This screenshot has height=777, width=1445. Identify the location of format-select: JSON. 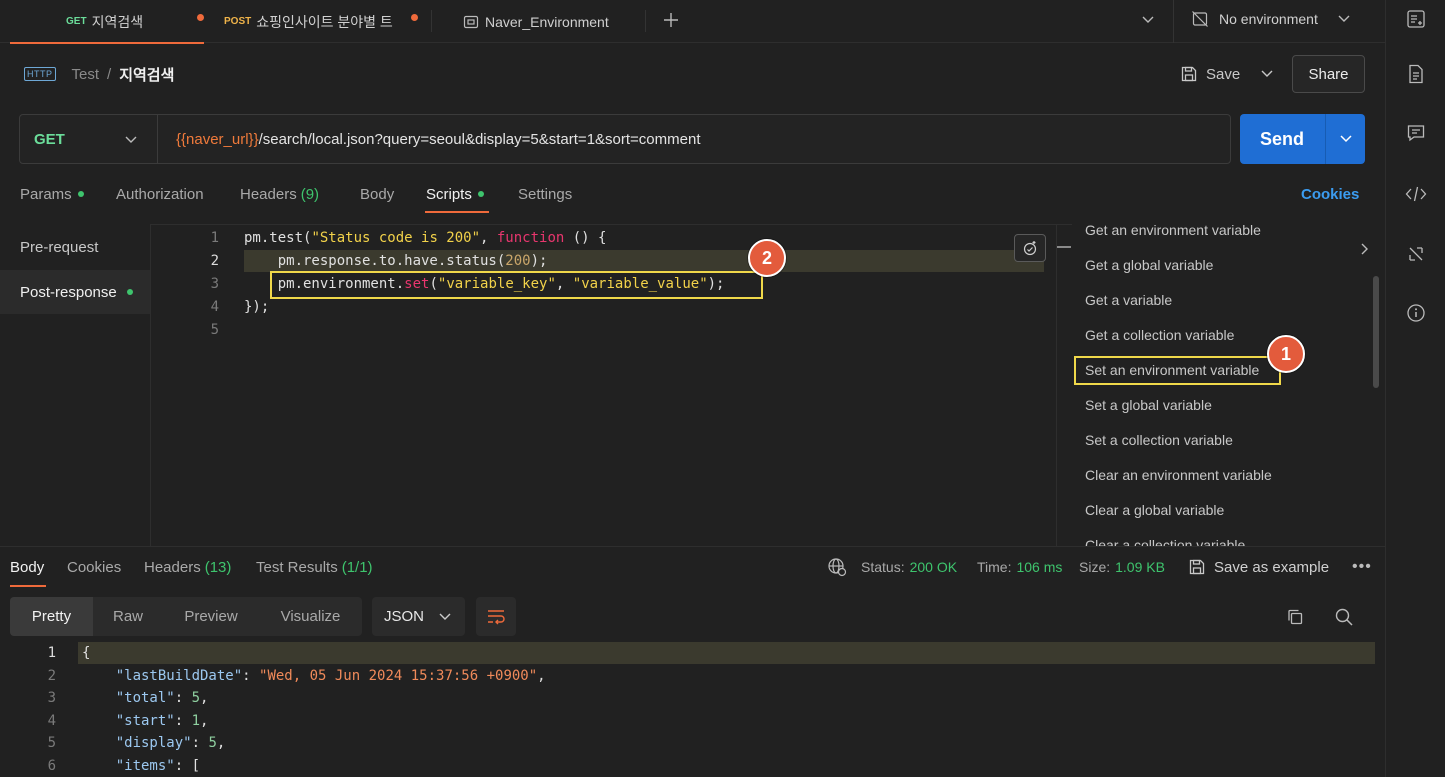
(418, 616).